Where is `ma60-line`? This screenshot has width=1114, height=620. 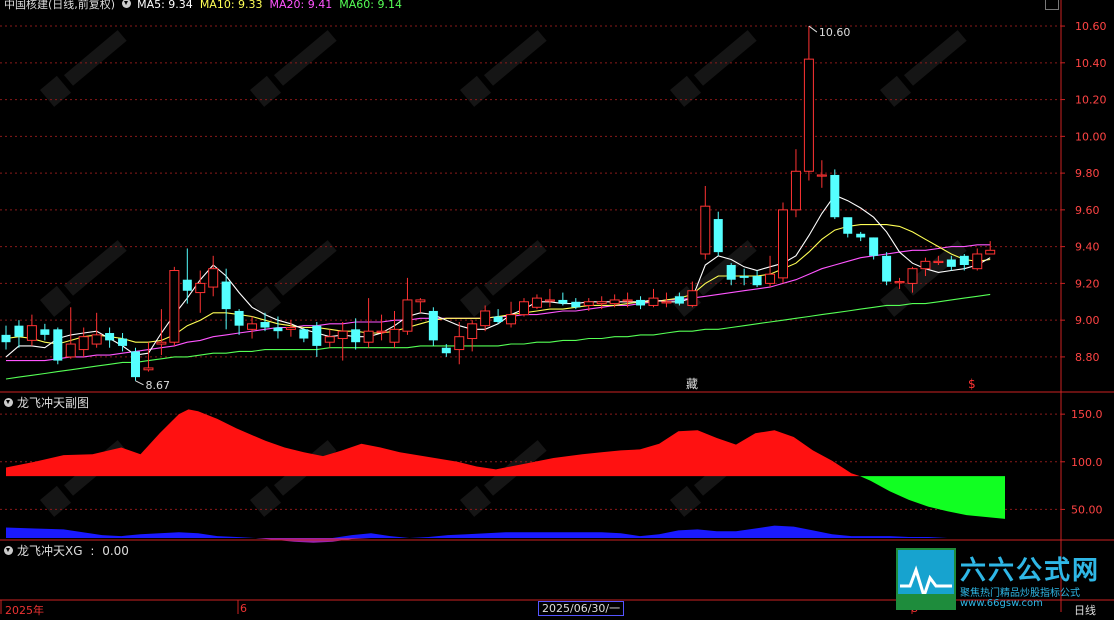 ma60-line is located at coordinates (498, 336).